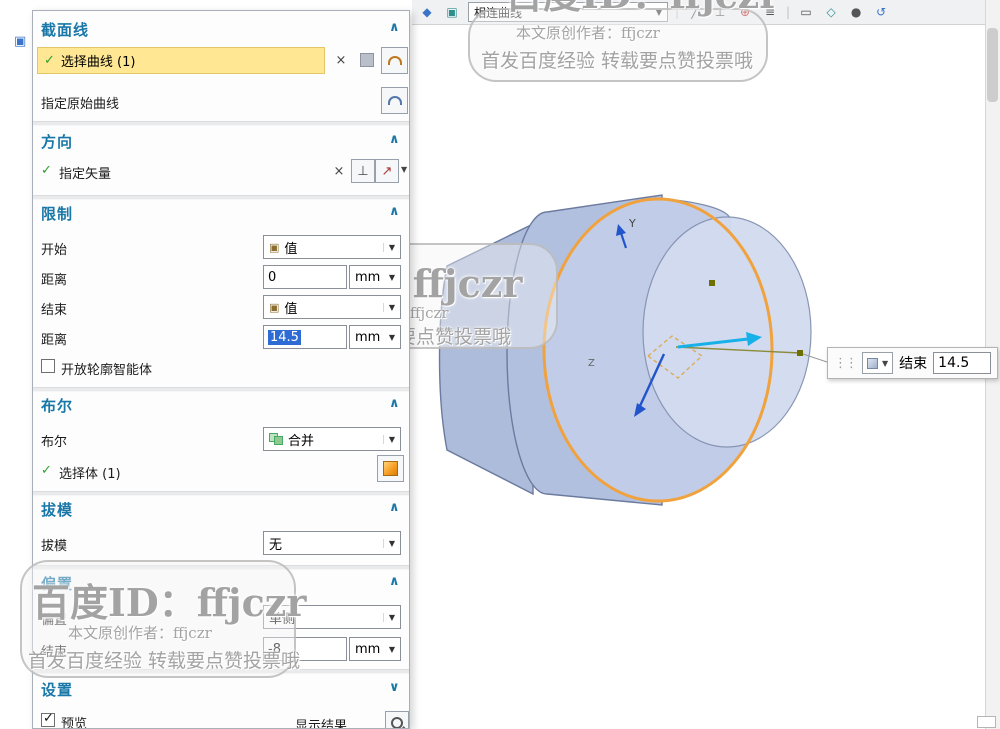  Describe the element at coordinates (712, 283) in the screenshot. I see `drag-dot-top` at that location.